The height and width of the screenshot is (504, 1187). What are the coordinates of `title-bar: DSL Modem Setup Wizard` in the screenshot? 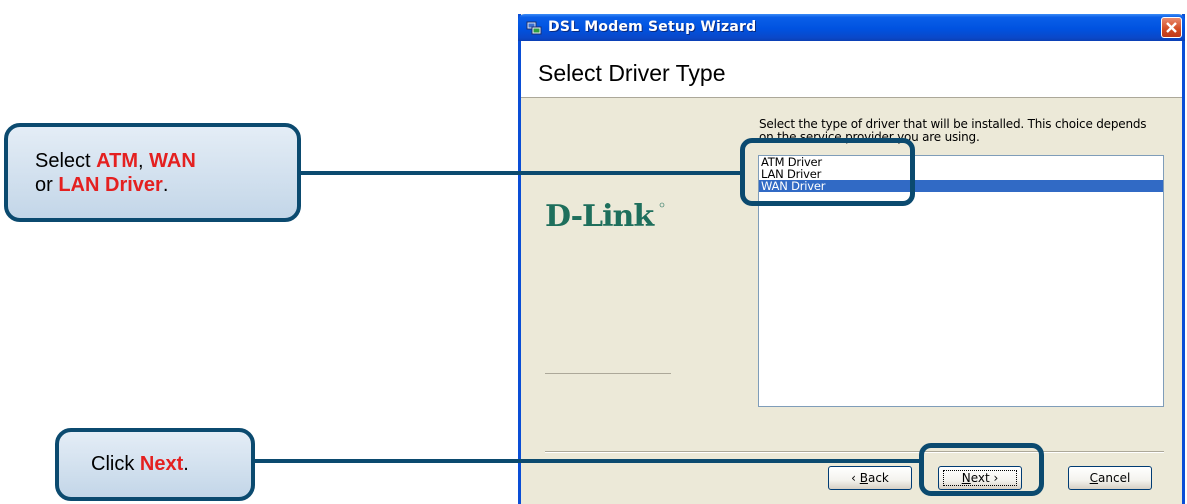 It's located at (851, 27).